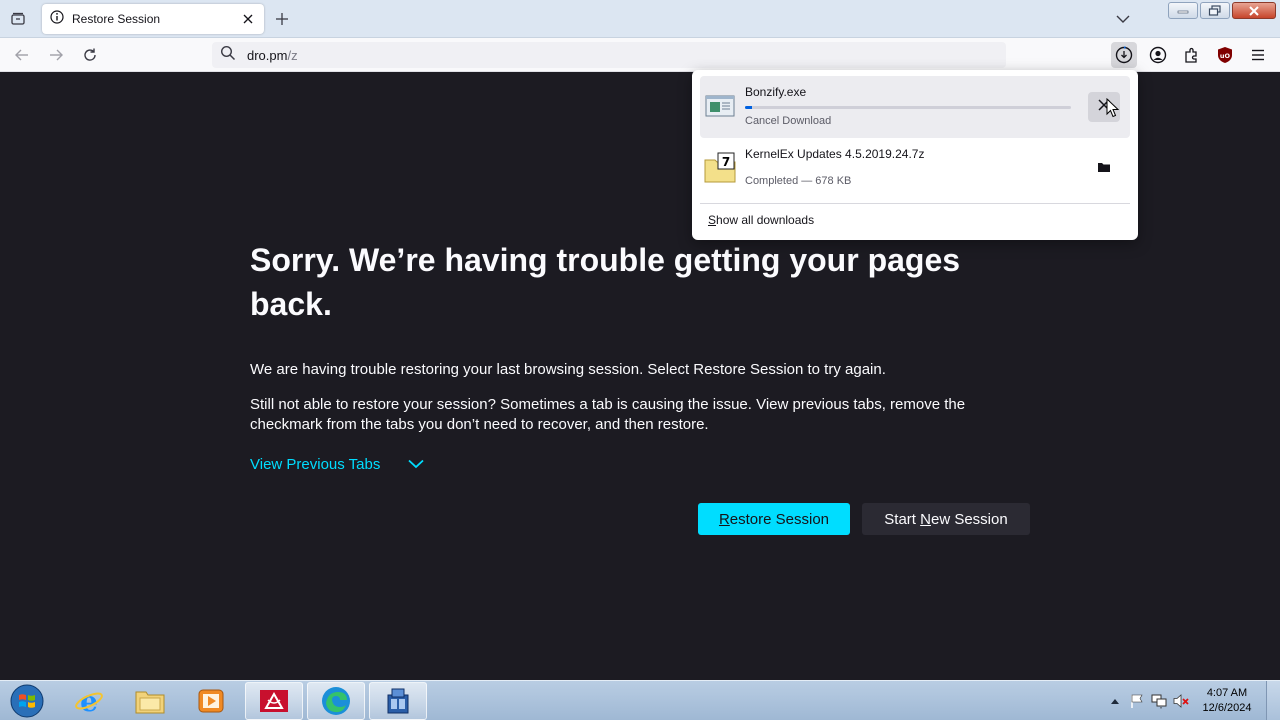 The image size is (1280, 720). I want to click on restore-down-button, so click(1215, 10).